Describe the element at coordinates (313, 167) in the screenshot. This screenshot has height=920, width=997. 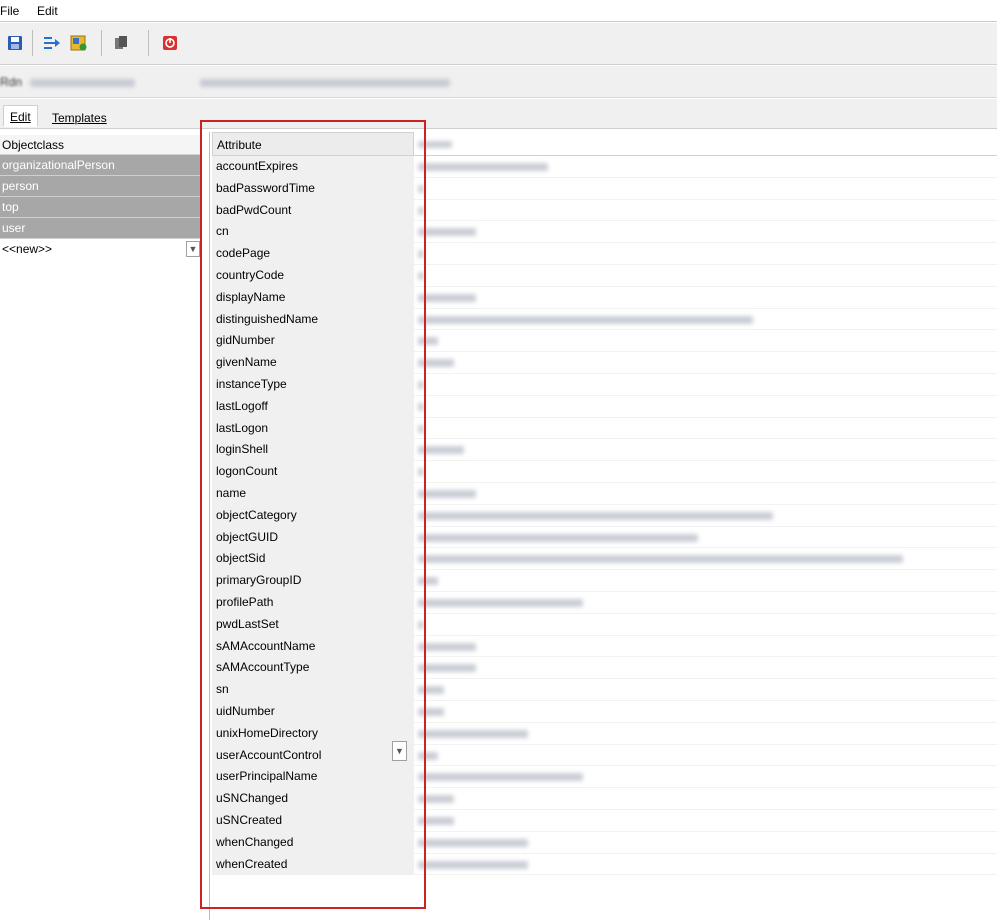
I see `attribute-row: accountExpires` at that location.